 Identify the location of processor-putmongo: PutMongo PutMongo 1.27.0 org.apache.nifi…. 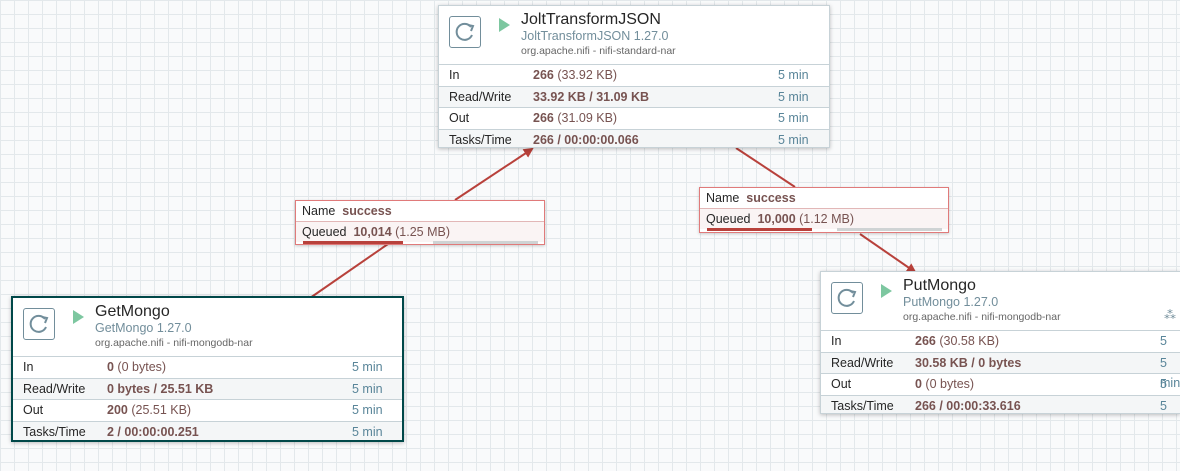
(1000, 342).